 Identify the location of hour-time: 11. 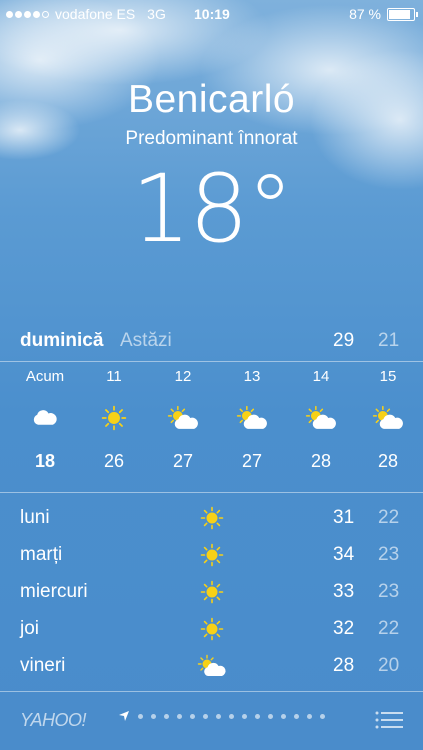
(114, 376).